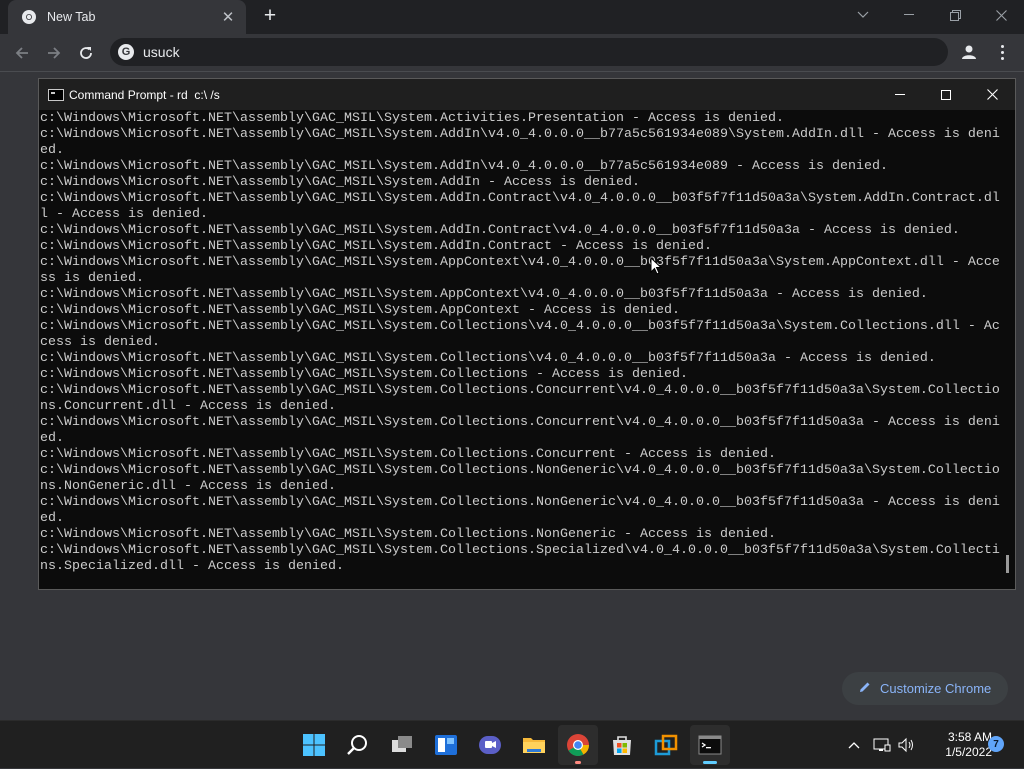 This screenshot has width=1024, height=769. What do you see at coordinates (512, 744) in the screenshot?
I see `taskbar: 3:58 AM 1/5/2022` at bounding box center [512, 744].